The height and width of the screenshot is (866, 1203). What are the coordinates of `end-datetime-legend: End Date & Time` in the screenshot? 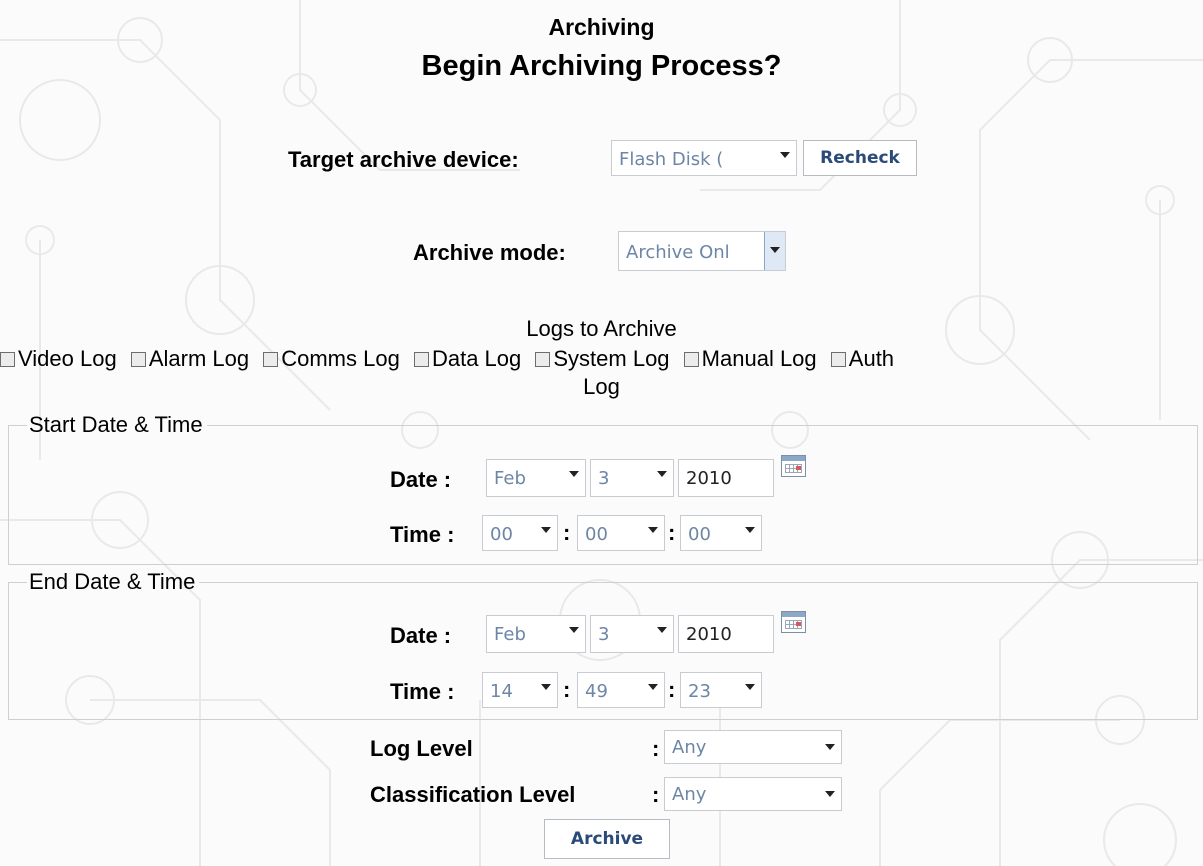 It's located at (112, 581).